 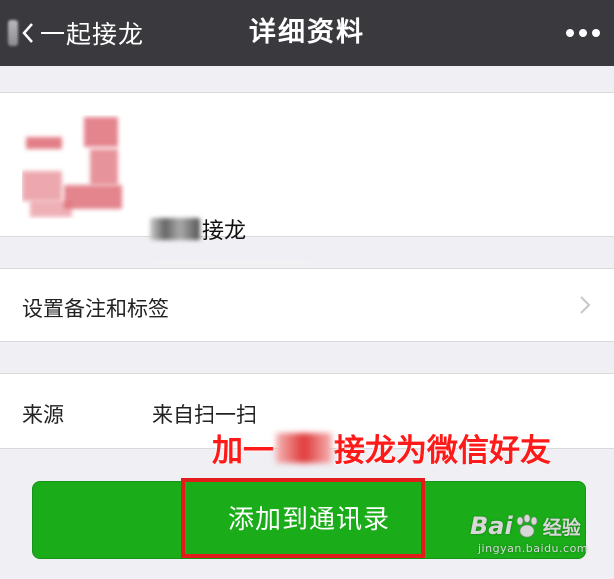 I want to click on page-title: 详细资料, so click(x=307, y=32).